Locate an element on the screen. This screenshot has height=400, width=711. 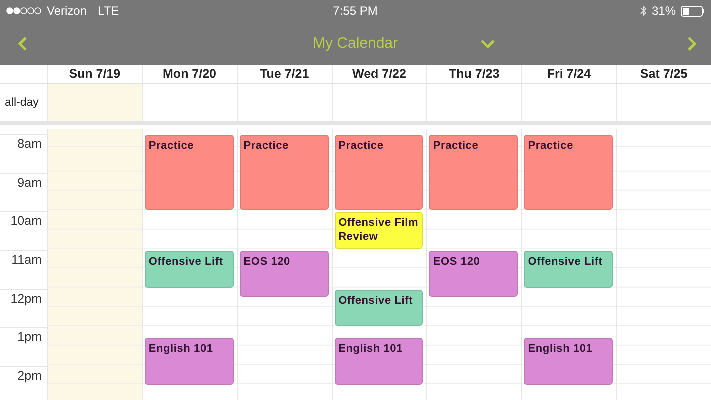
chevron-down-icon is located at coordinates (488, 43).